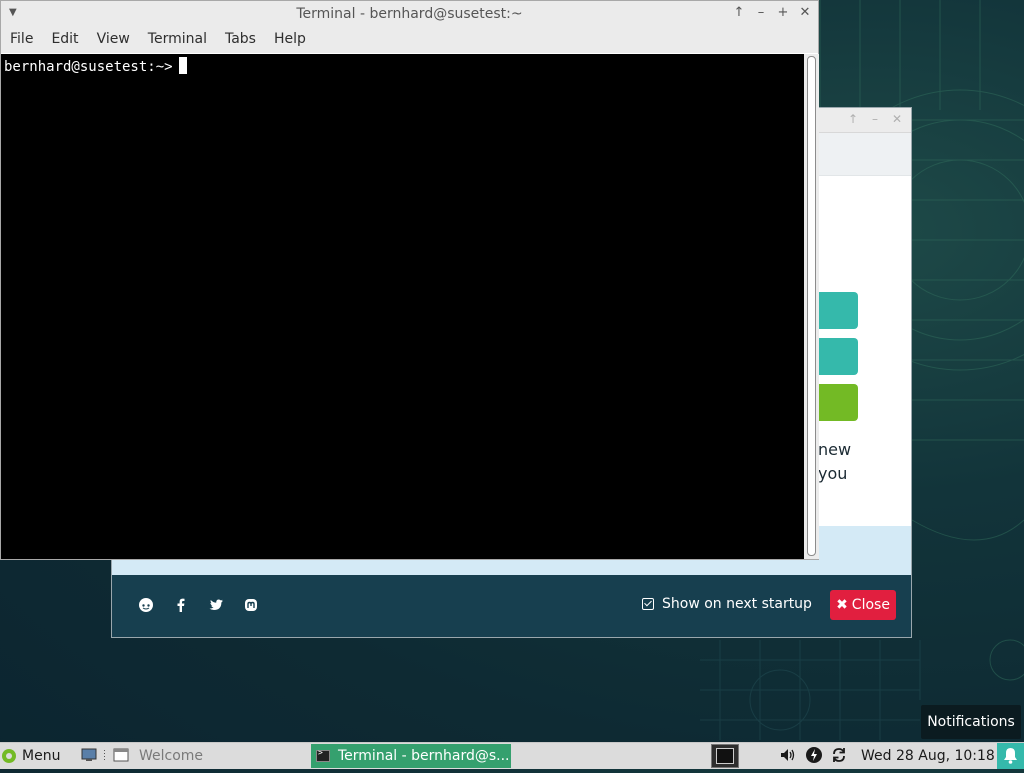 This screenshot has width=1024, height=773. Describe the element at coordinates (64, 40) in the screenshot. I see `menu-edit: Edit` at that location.